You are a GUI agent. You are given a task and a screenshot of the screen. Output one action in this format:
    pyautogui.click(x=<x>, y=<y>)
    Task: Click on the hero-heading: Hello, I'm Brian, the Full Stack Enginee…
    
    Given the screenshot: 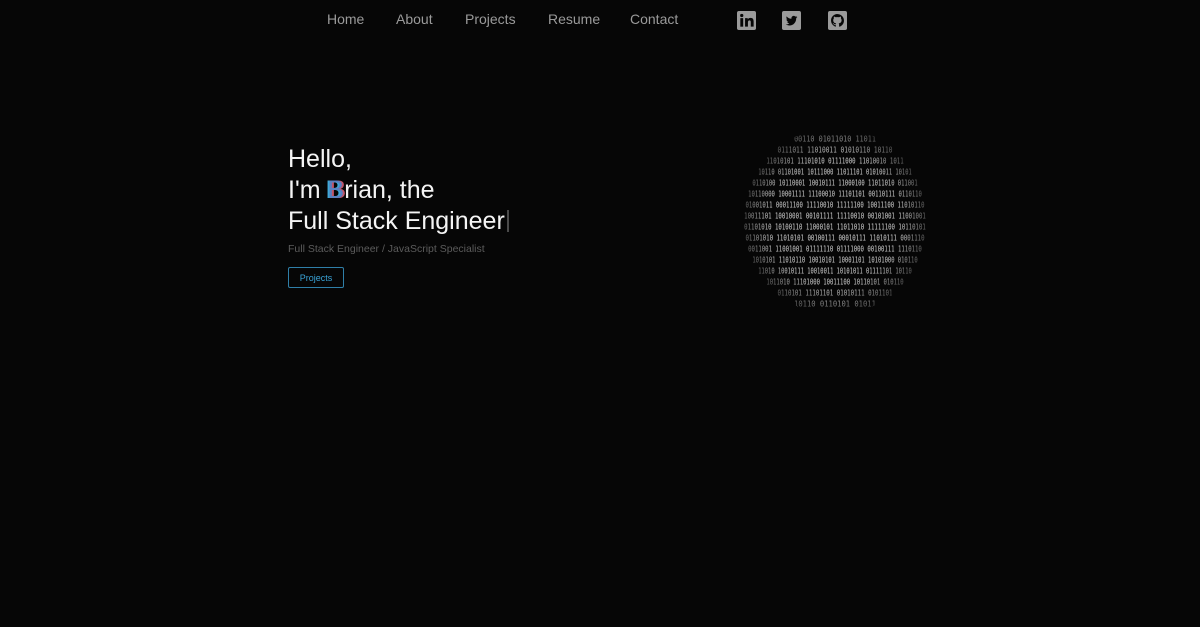 What is the action you would take?
    pyautogui.click(x=398, y=190)
    